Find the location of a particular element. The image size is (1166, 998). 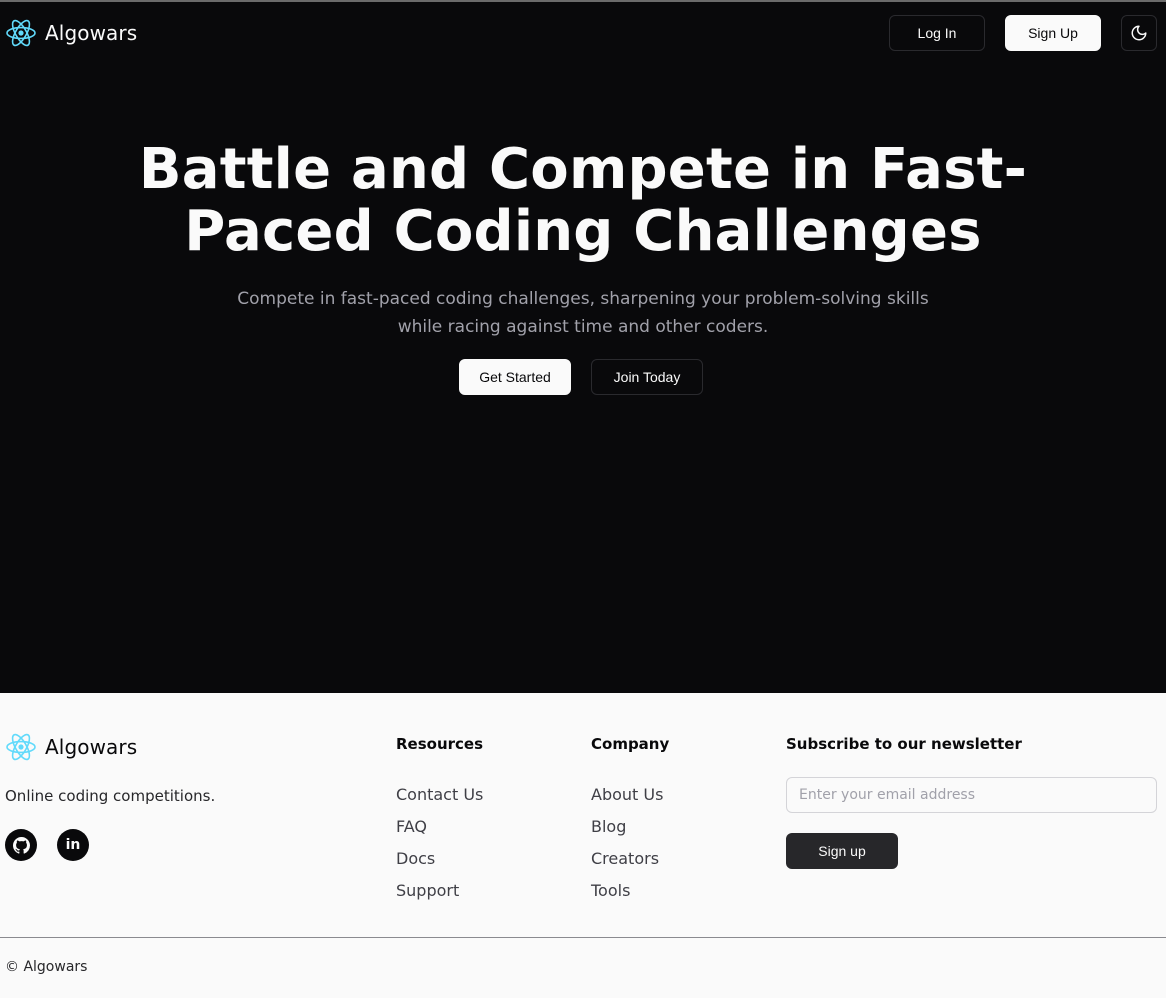

header-logo: Algowars is located at coordinates (71, 33).